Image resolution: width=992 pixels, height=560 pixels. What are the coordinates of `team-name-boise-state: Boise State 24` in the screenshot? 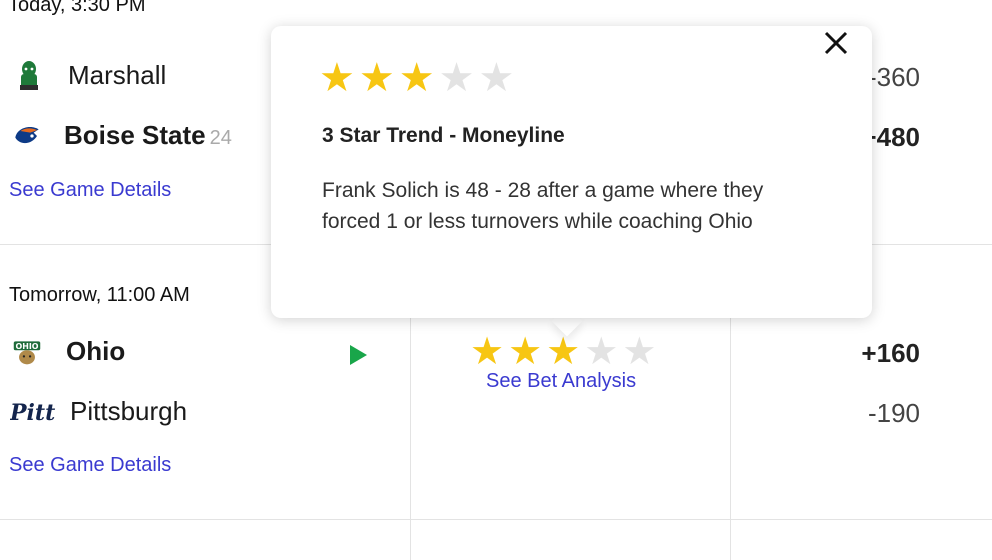 It's located at (148, 135).